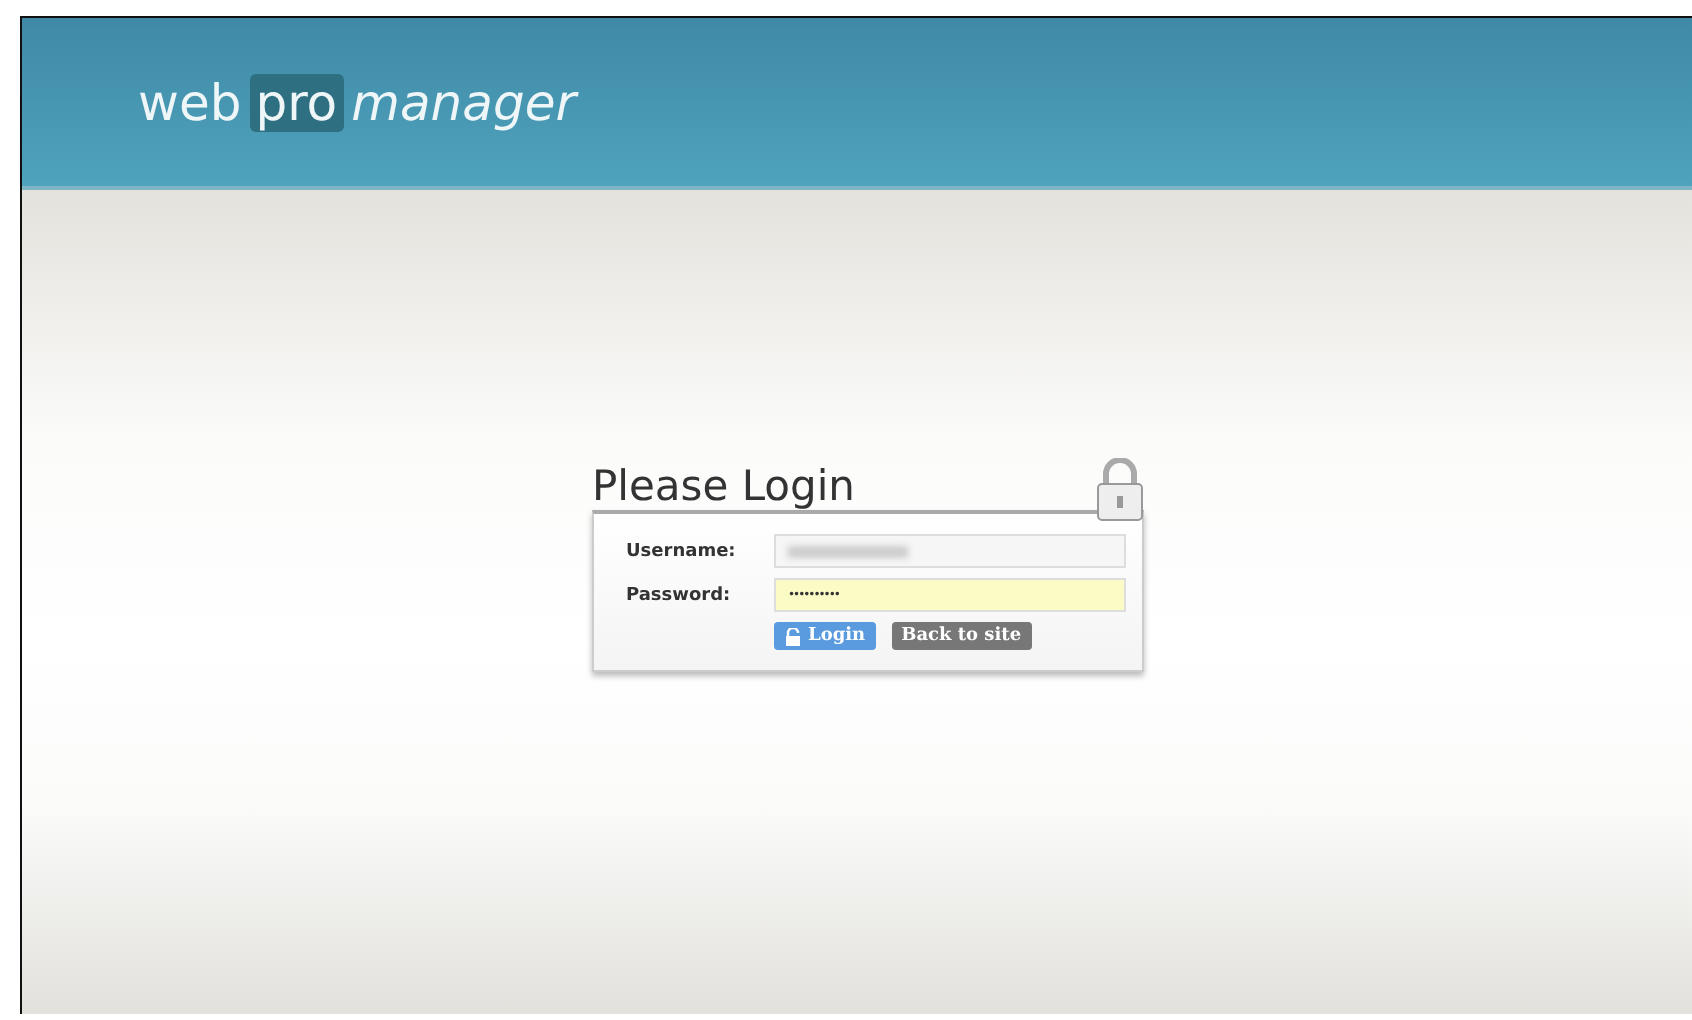  I want to click on username-field, so click(950, 551).